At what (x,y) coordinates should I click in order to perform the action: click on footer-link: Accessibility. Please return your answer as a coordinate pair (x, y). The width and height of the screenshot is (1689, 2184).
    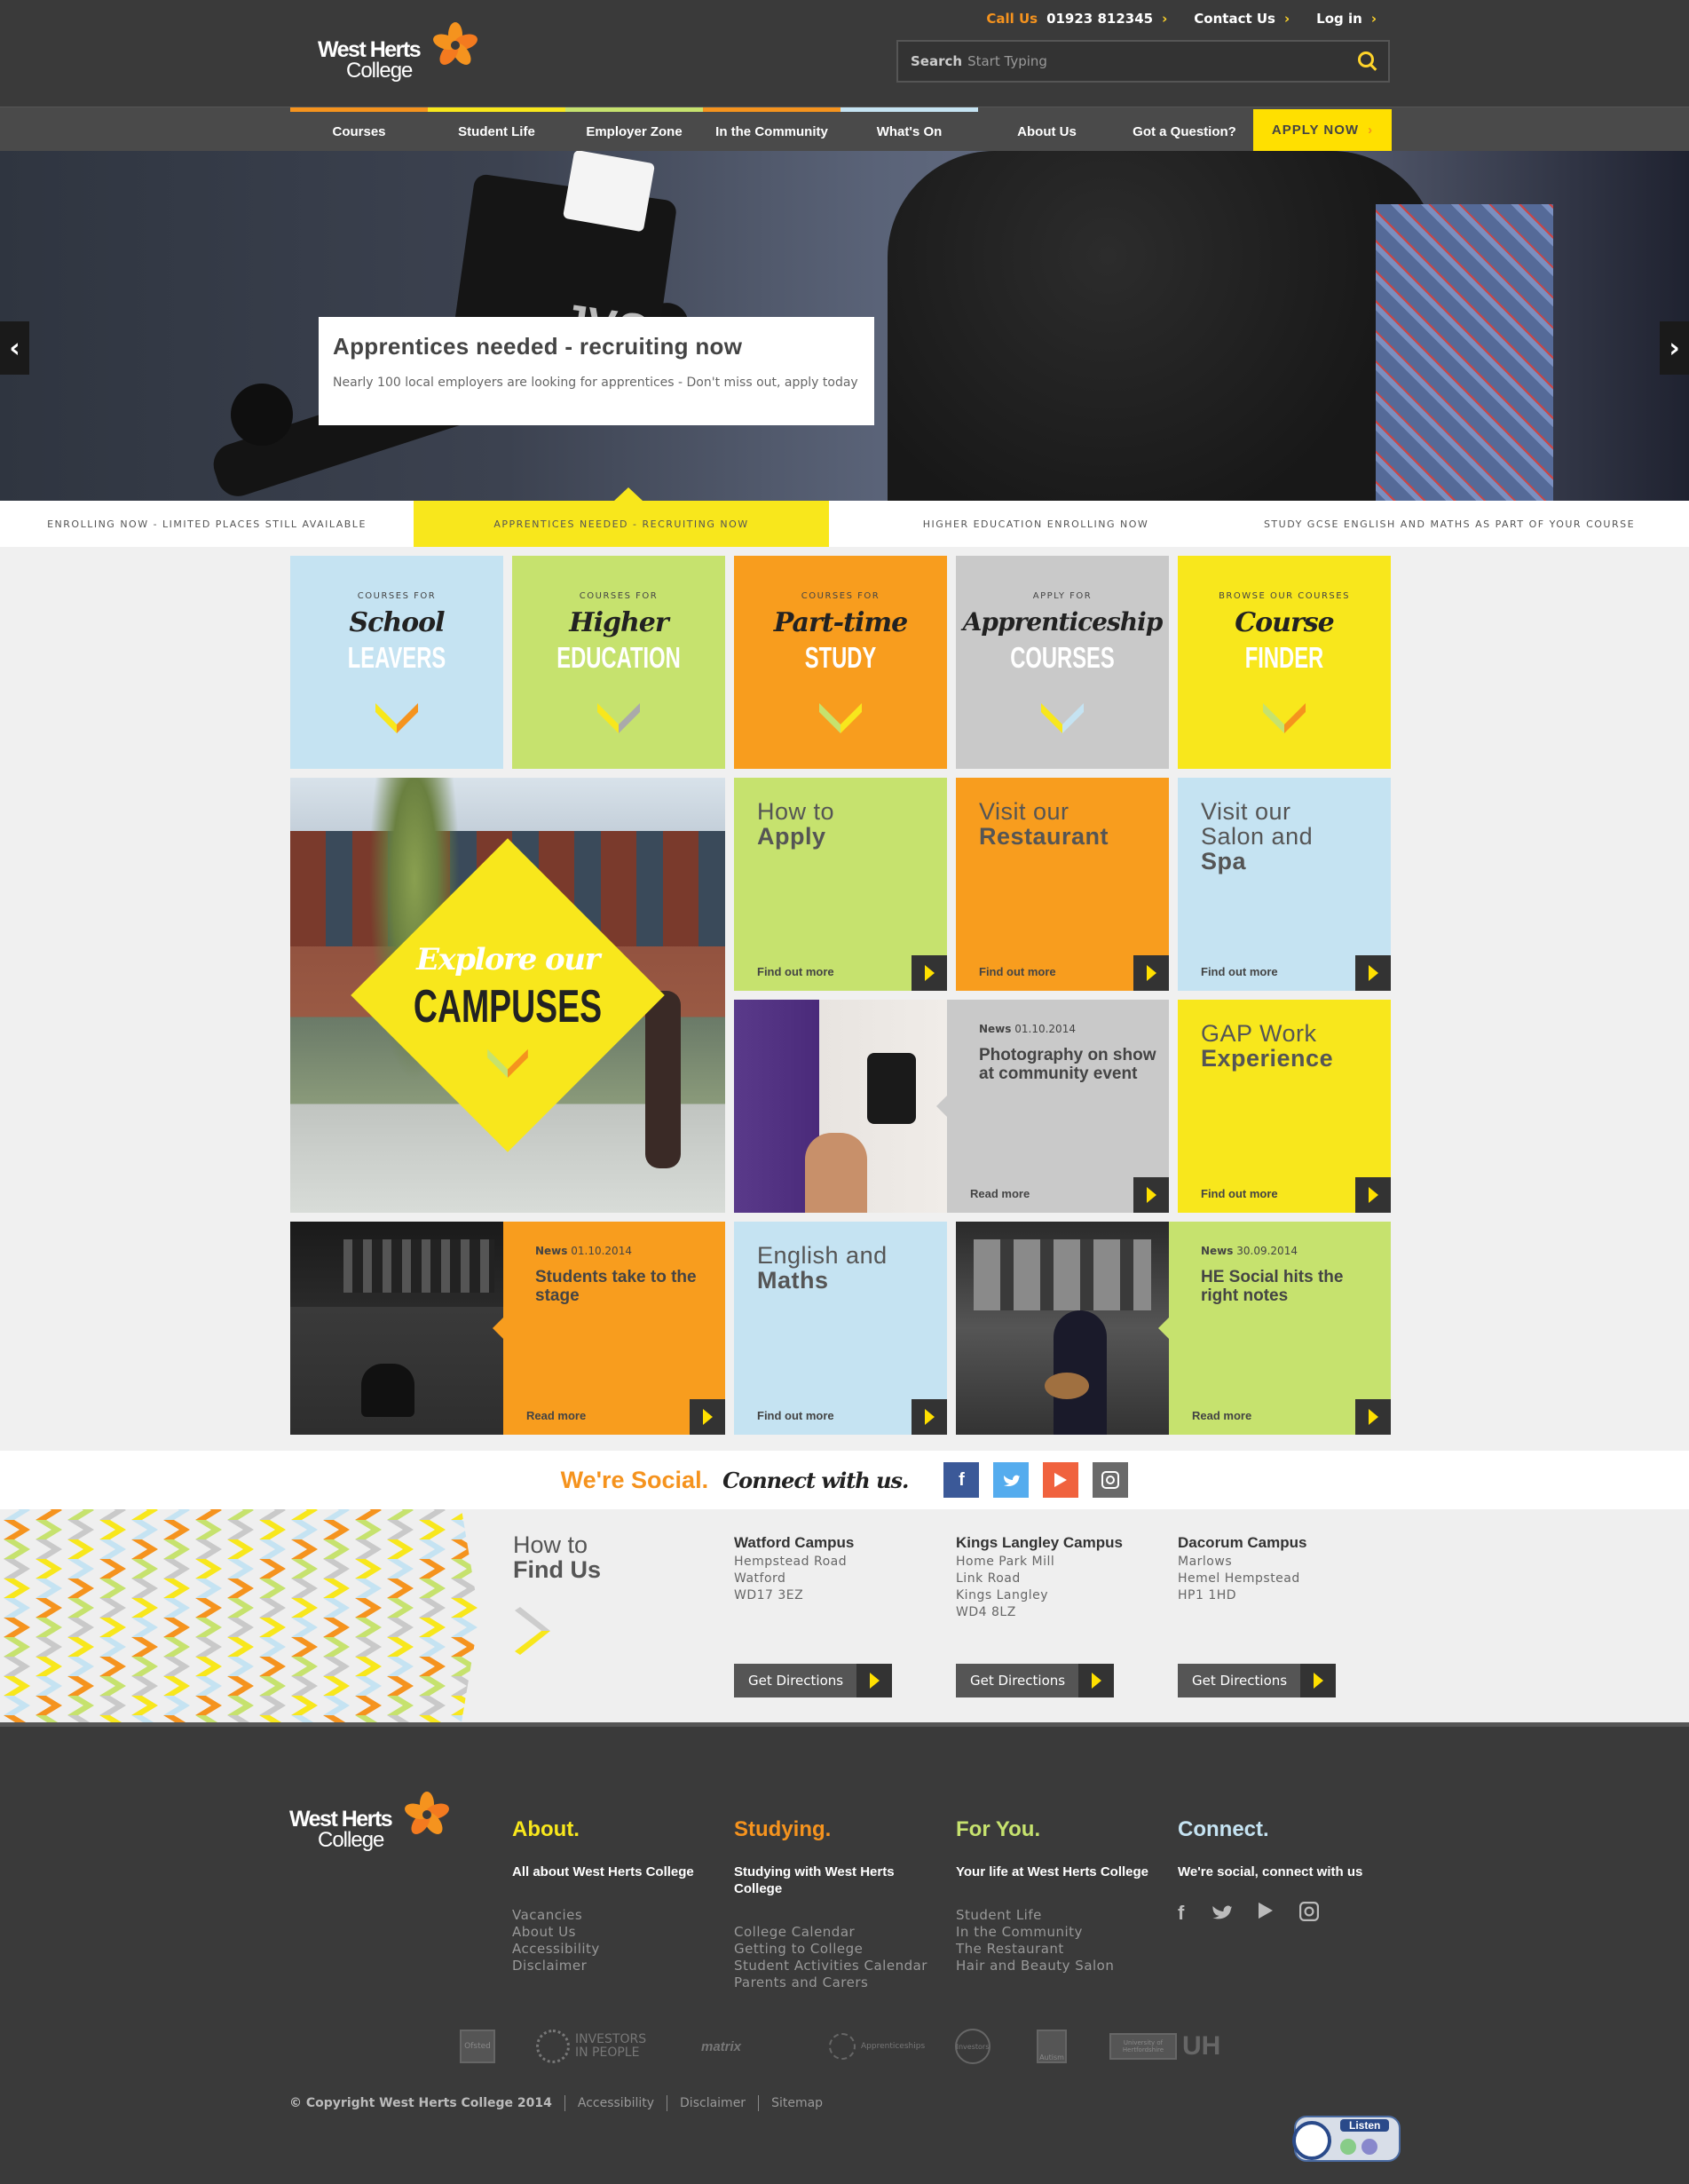
    Looking at the image, I should click on (614, 1950).